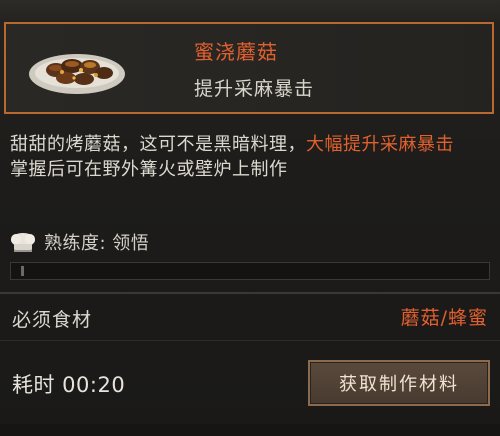  Describe the element at coordinates (149, 169) in the screenshot. I see `learn-hint: 掌握后可在野外篝火或壁炉上制作` at that location.